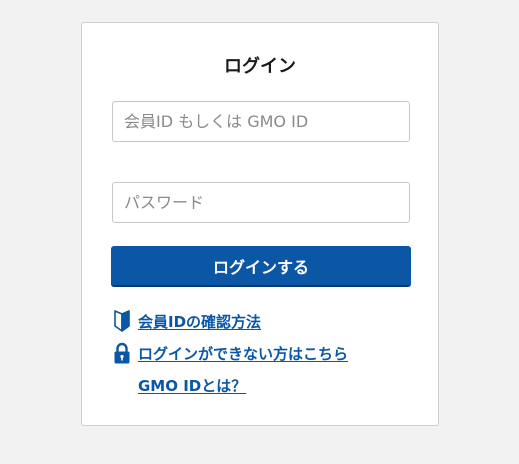 The width and height of the screenshot is (519, 464). I want to click on member-id-input, so click(261, 121).